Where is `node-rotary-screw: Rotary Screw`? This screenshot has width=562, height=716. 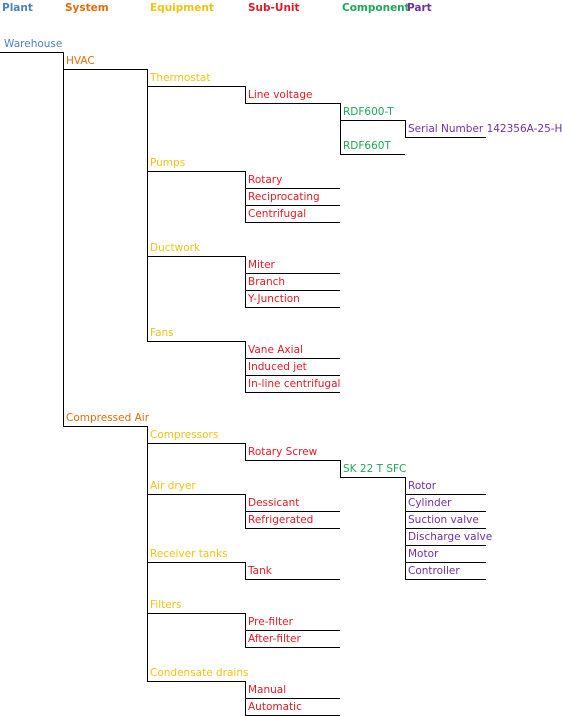
node-rotary-screw: Rotary Screw is located at coordinates (283, 452).